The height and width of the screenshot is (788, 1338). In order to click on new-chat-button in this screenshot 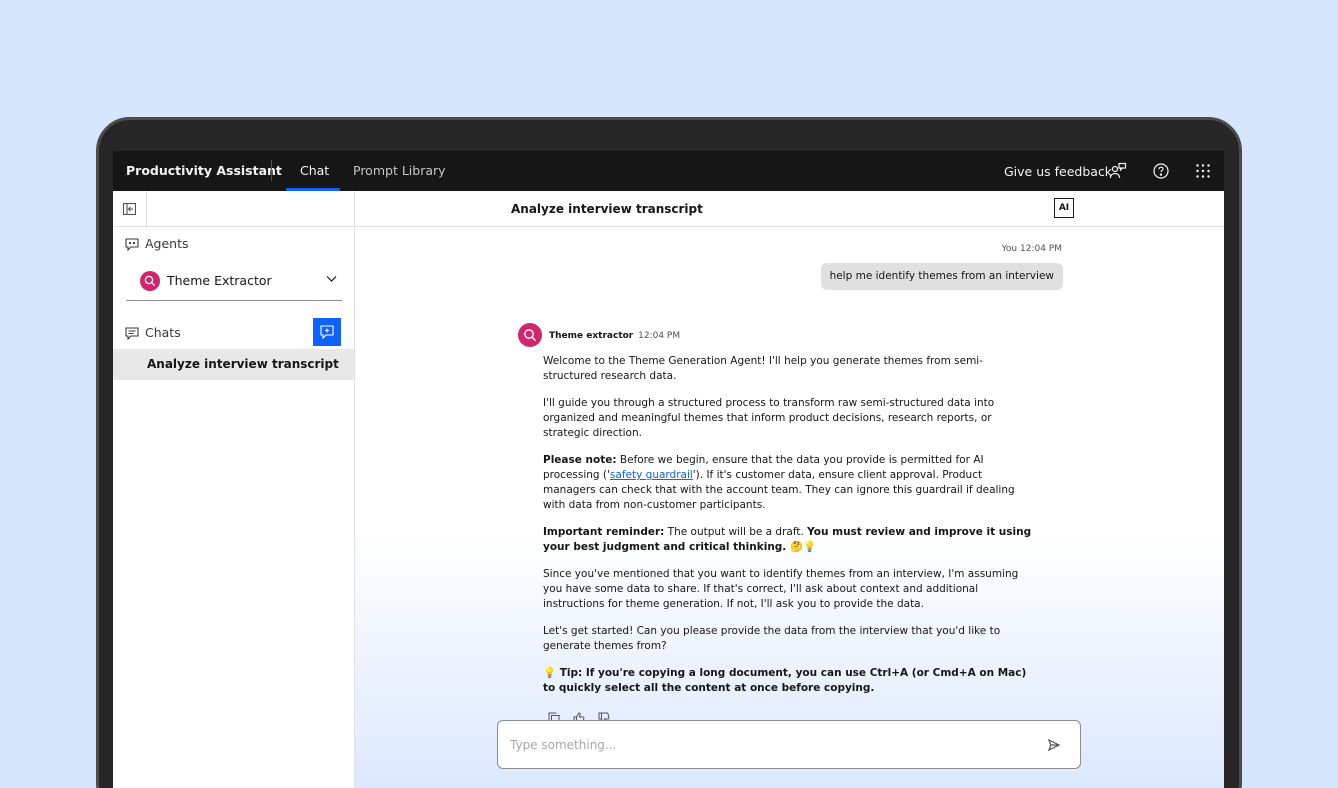, I will do `click(327, 332)`.